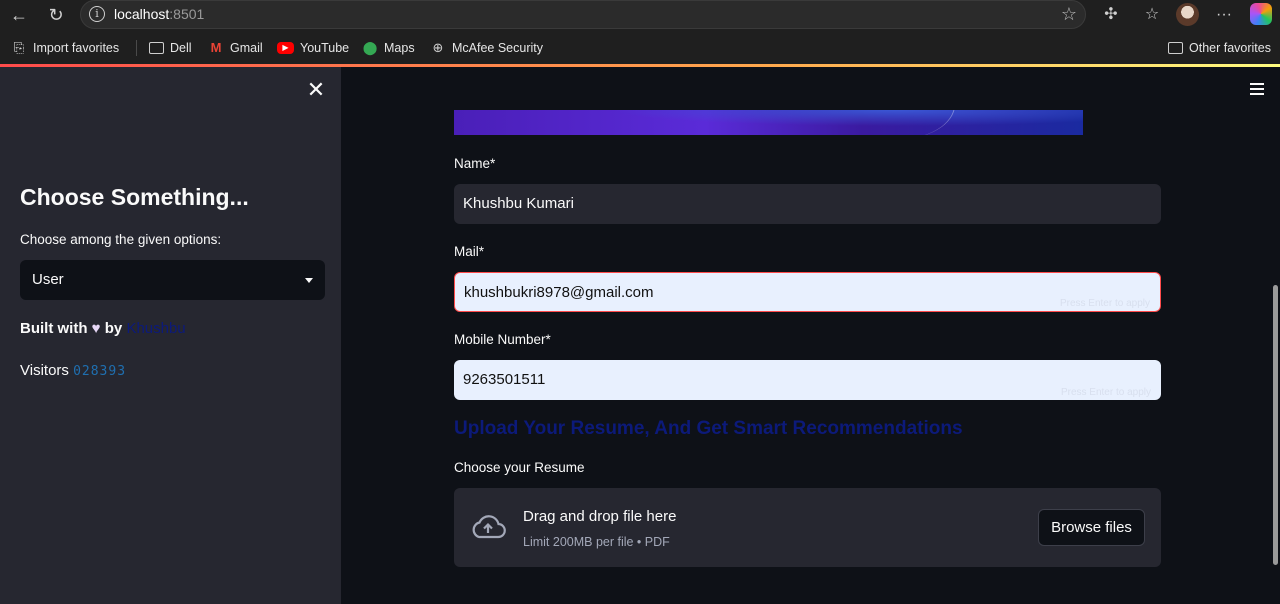 This screenshot has height=604, width=1280. I want to click on name-label: Name*, so click(475, 163).